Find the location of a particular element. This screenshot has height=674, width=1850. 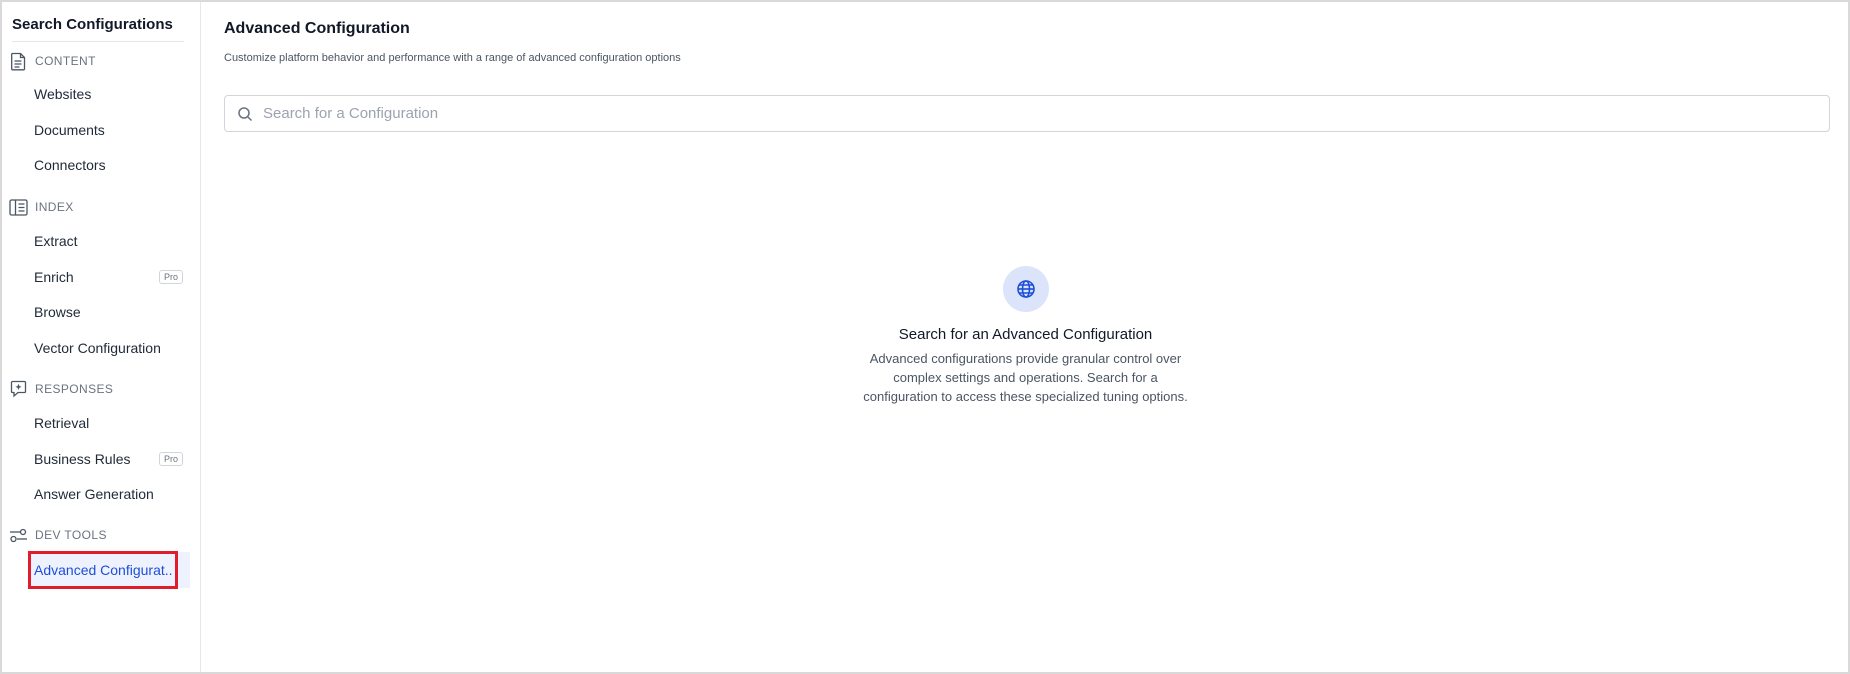

section-label: CONTENT is located at coordinates (65, 61).